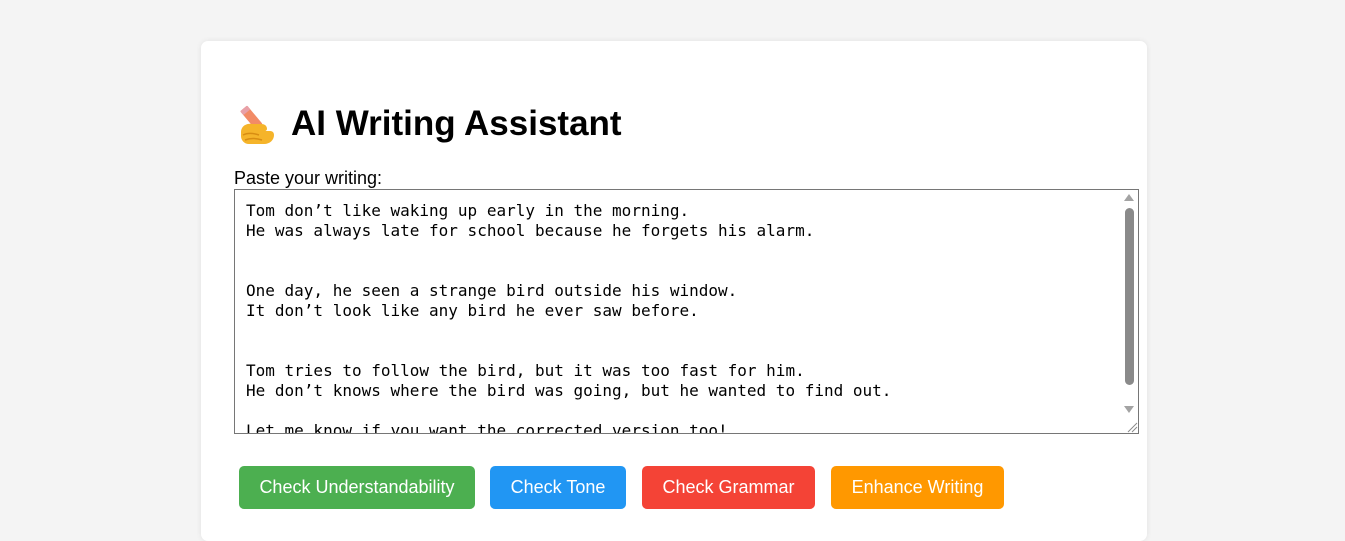  I want to click on page-title-text: AI Writing Assistant, so click(456, 123).